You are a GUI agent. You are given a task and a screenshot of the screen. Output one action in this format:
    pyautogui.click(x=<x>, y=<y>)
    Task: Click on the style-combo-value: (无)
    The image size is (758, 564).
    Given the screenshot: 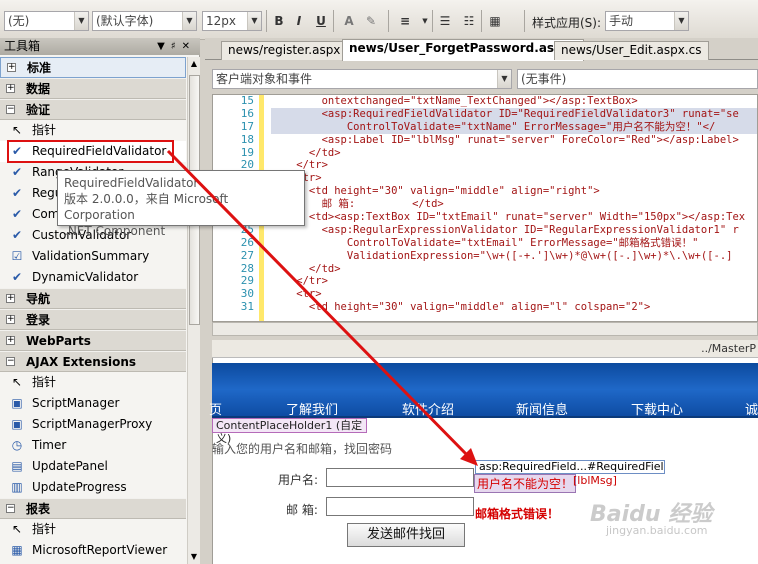 What is the action you would take?
    pyautogui.click(x=19, y=21)
    